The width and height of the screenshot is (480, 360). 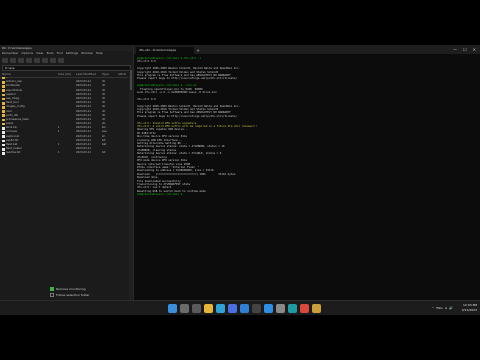 I want to click on clock: 12:03 PM 3/11/2023, so click(x=469, y=308).